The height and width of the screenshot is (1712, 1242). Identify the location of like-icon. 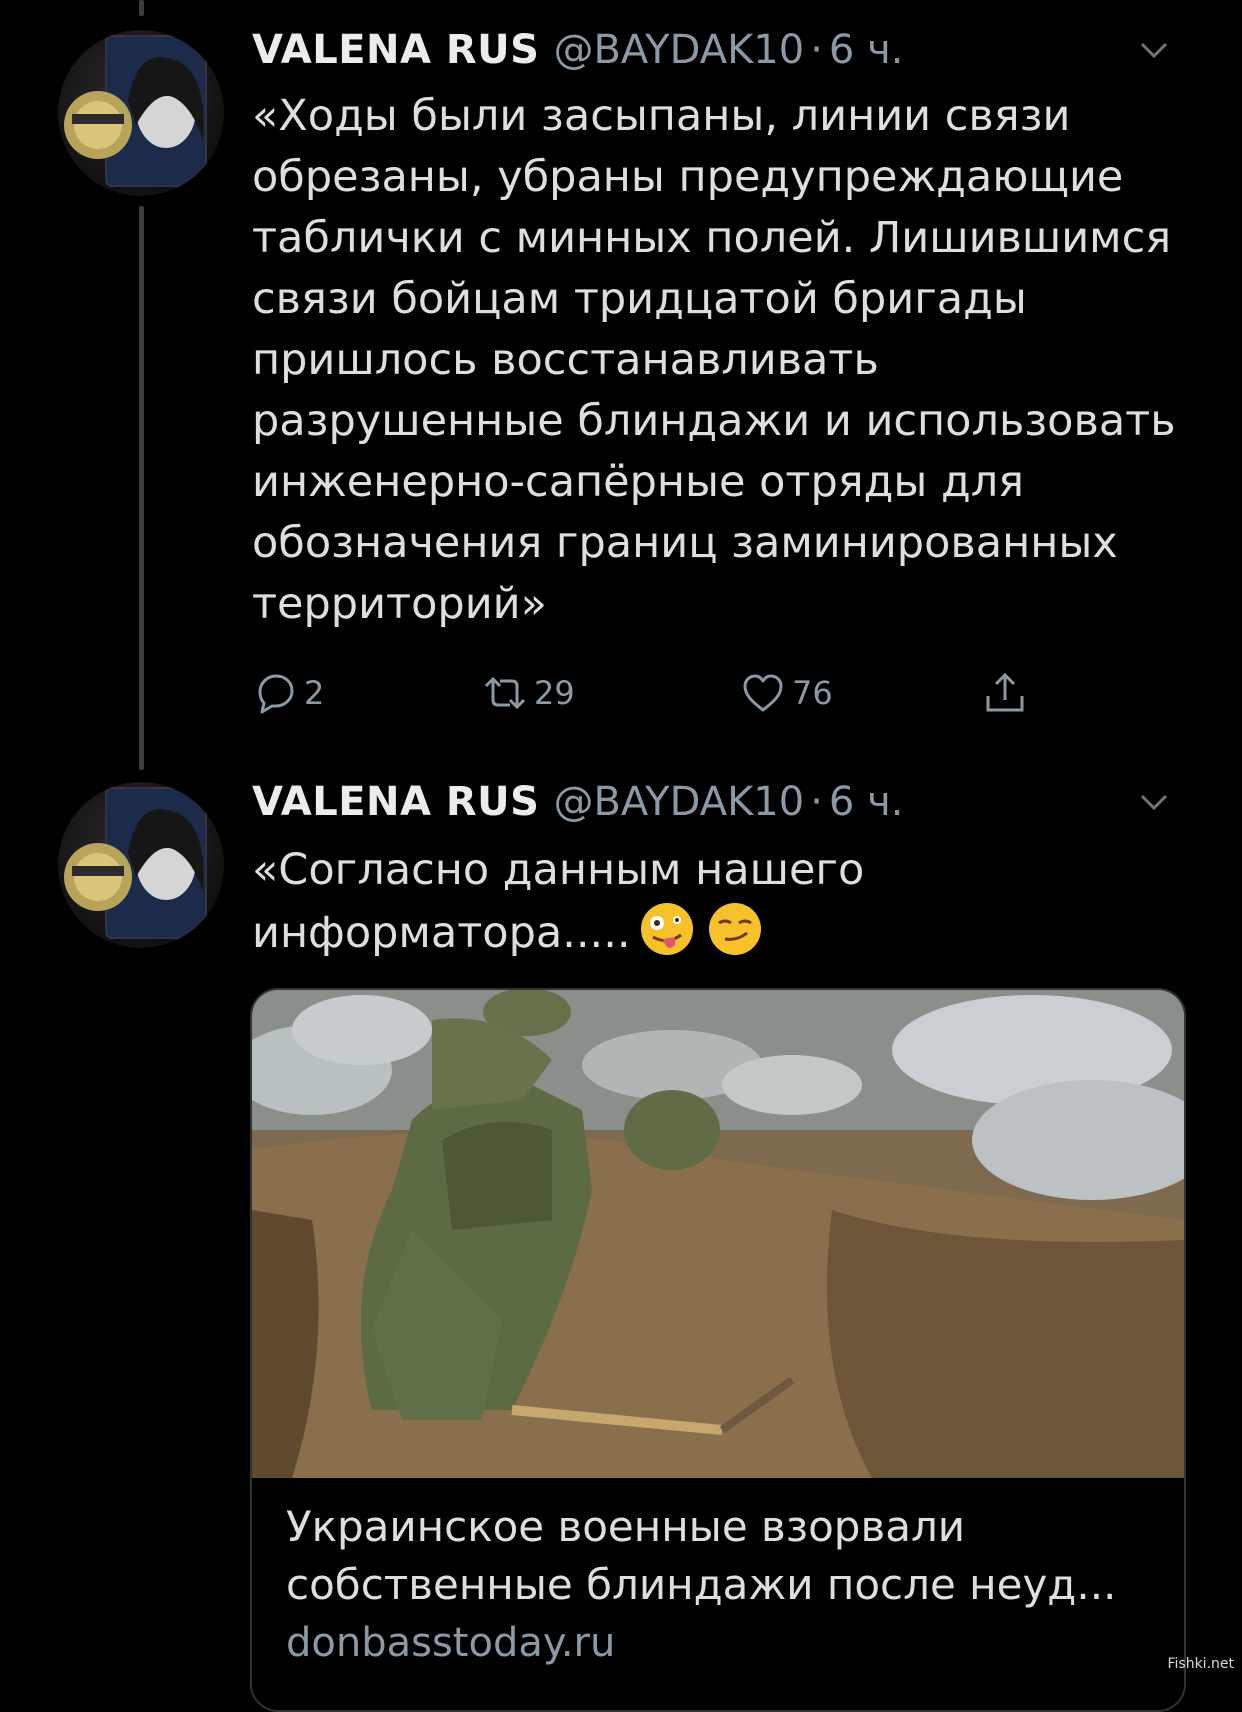
(763, 693).